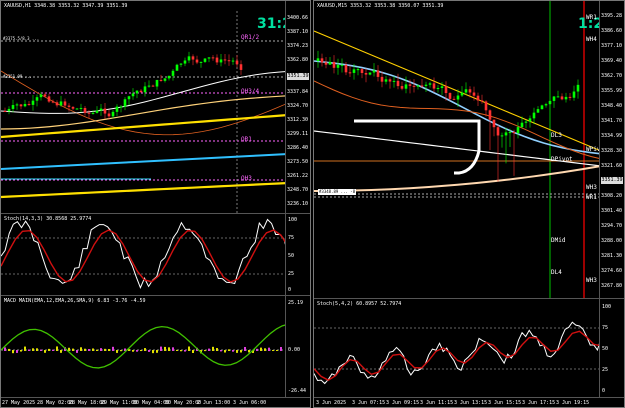  Describe the element at coordinates (612, 256) in the screenshot. I see `y-tick: 3281.30` at that location.